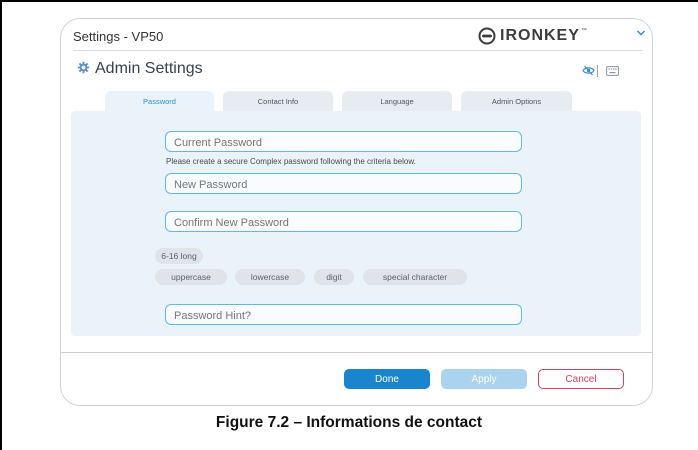 This screenshot has height=450, width=698. What do you see at coordinates (612, 71) in the screenshot?
I see `keyboard-icon` at bounding box center [612, 71].